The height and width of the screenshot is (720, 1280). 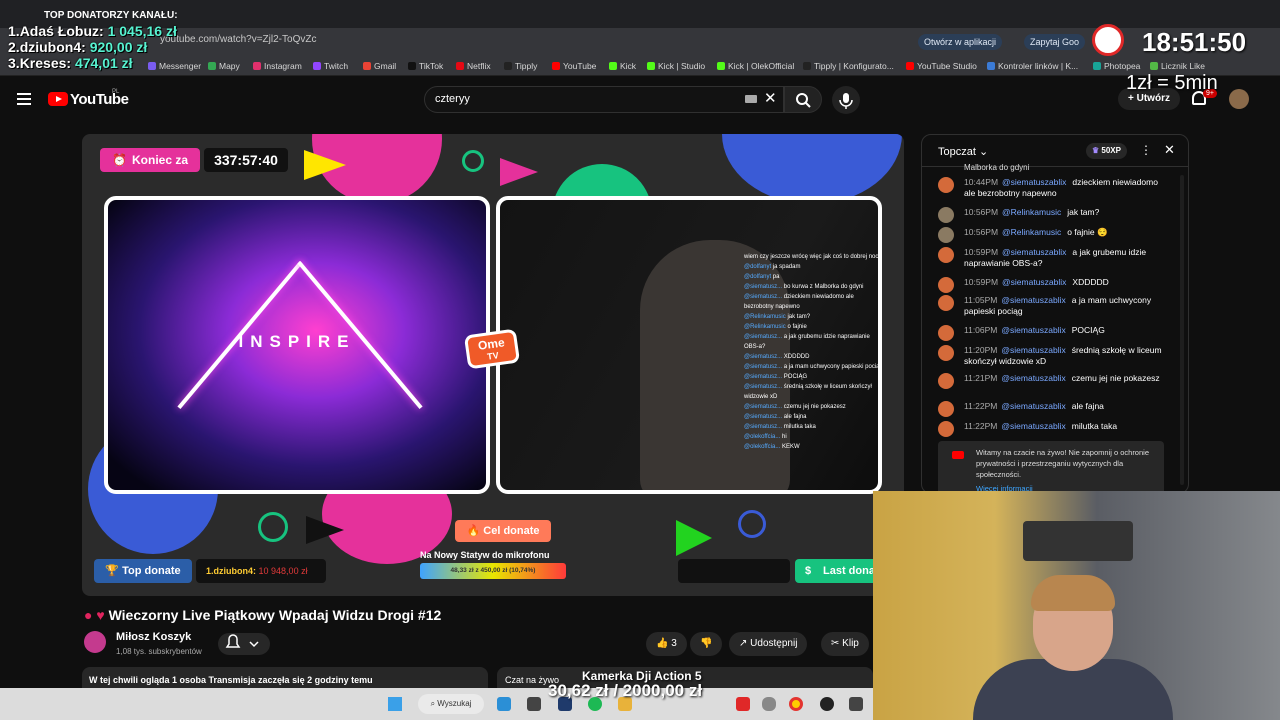 What do you see at coordinates (504, 704) in the screenshot?
I see `file-explorer-icon` at bounding box center [504, 704].